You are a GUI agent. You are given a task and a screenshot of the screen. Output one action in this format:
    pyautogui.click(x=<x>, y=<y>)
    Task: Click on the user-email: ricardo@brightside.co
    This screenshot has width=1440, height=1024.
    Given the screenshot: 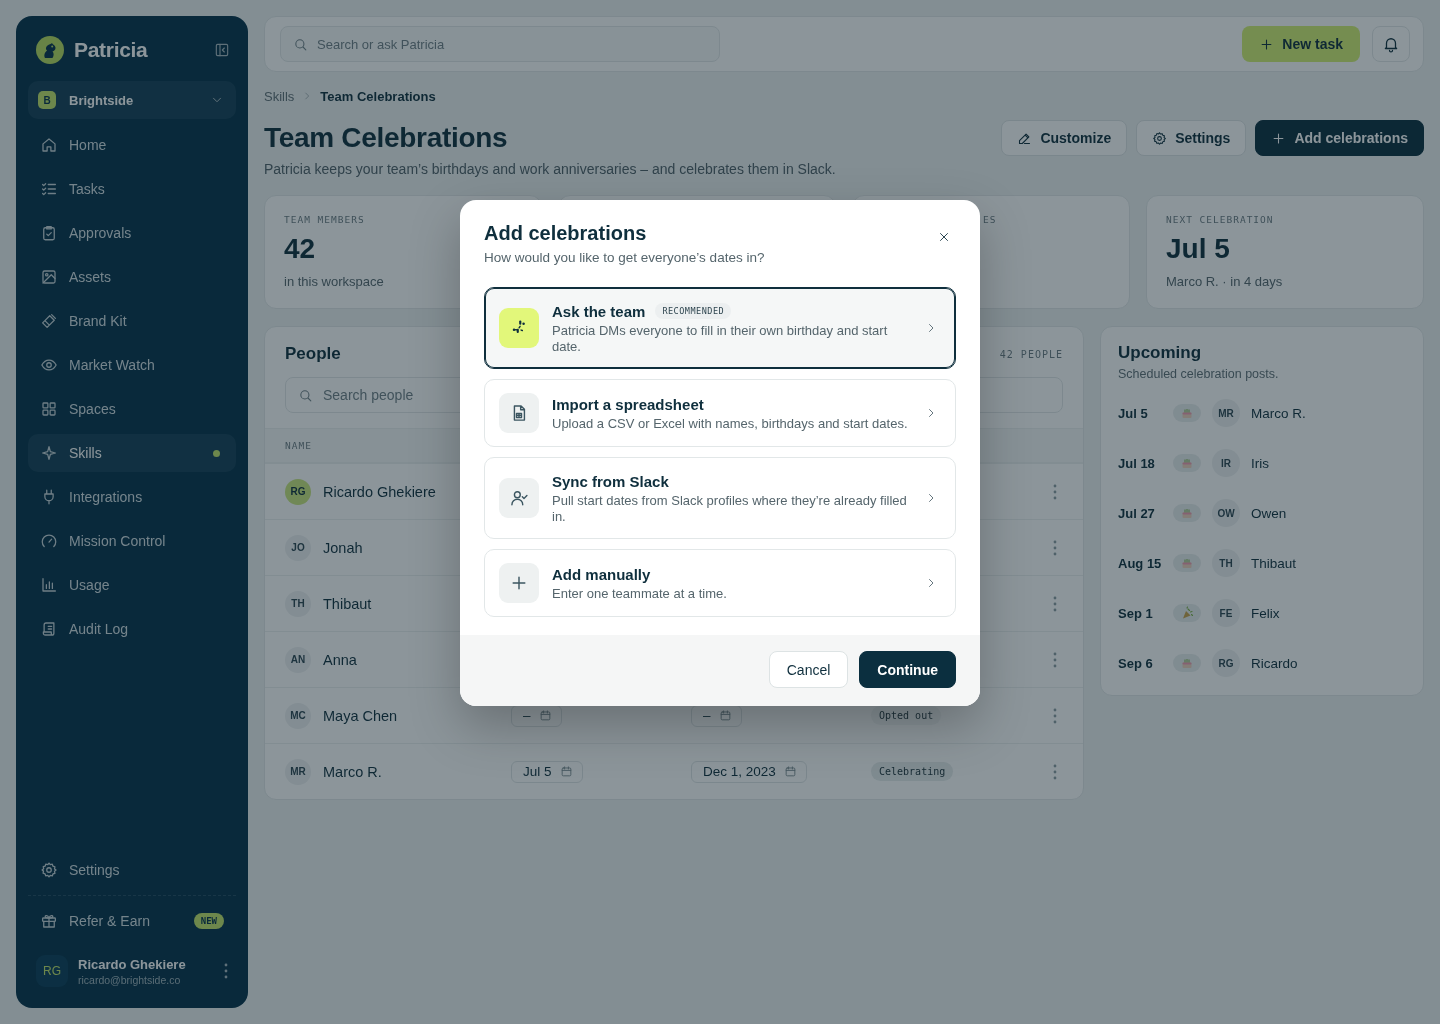 What is the action you would take?
    pyautogui.click(x=130, y=979)
    